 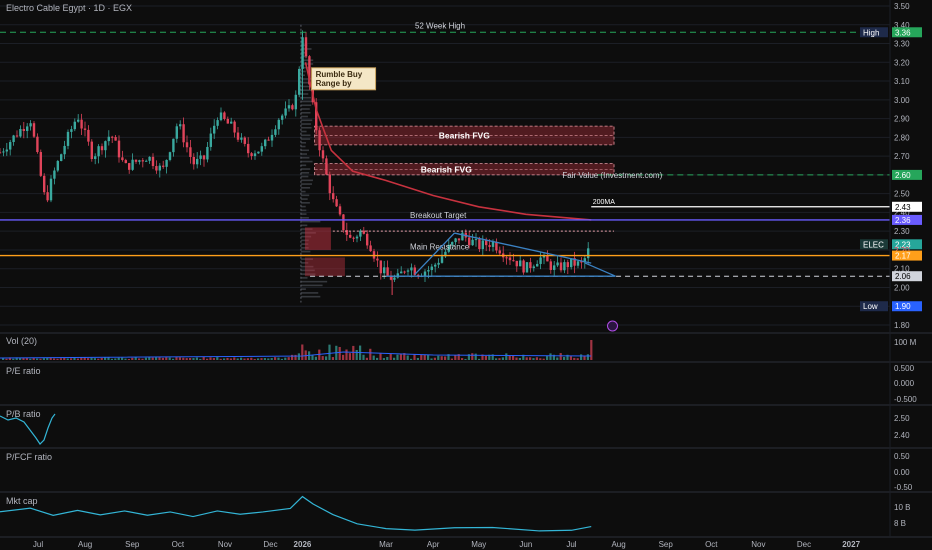 What do you see at coordinates (132, 544) in the screenshot?
I see `time-tick-label: Sep` at bounding box center [132, 544].